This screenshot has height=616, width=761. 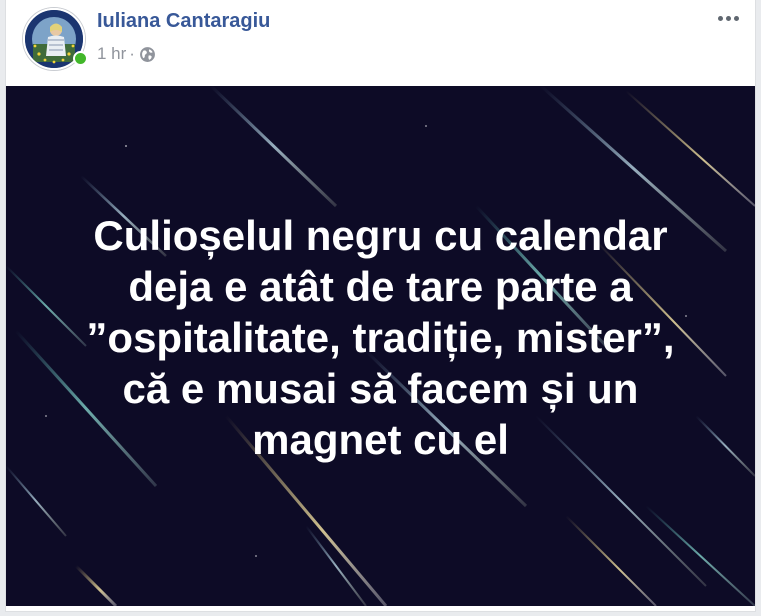 I want to click on post-header: Iuliana Cantaragiu 1 hr ·, so click(x=380, y=43).